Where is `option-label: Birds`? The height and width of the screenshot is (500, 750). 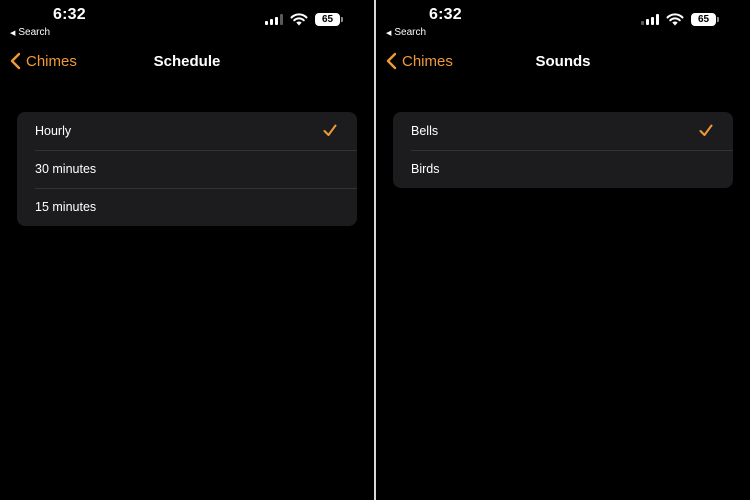
option-label: Birds is located at coordinates (425, 169).